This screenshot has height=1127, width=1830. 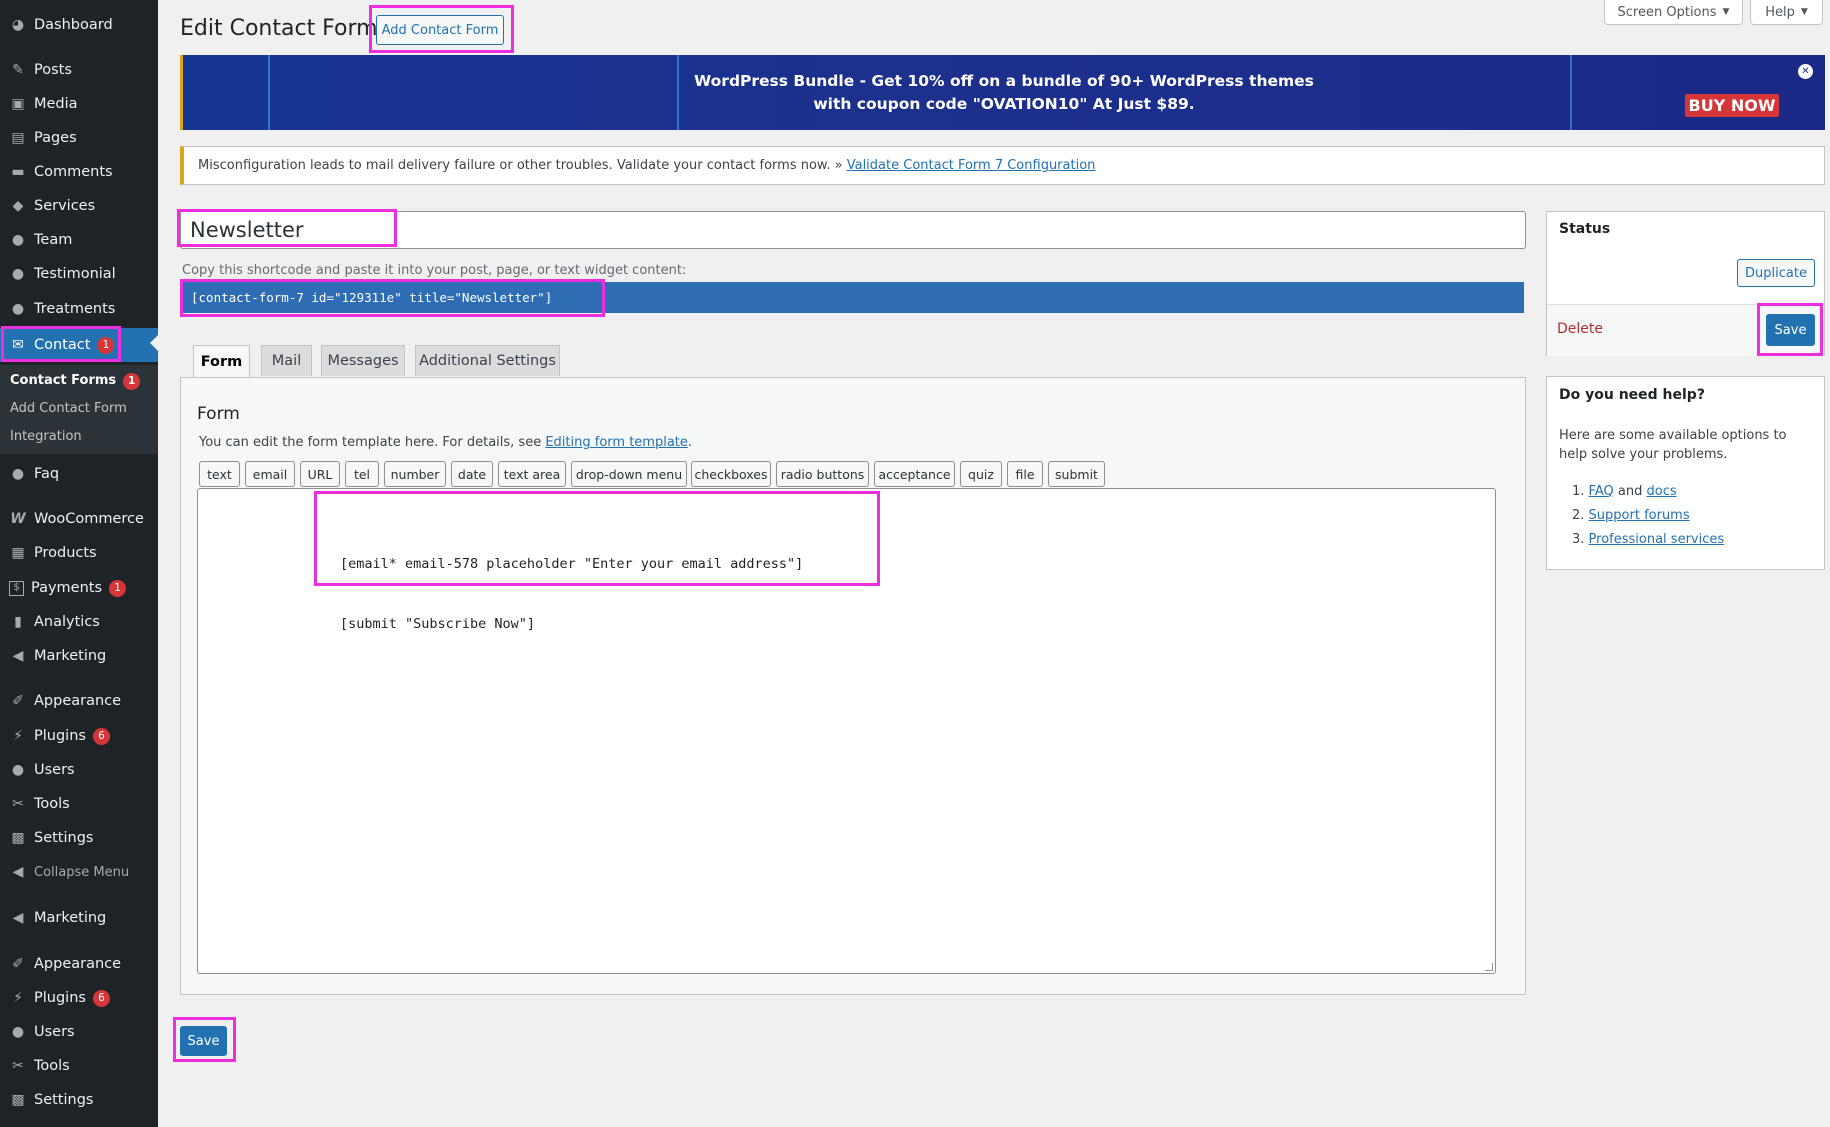 What do you see at coordinates (101, 998) in the screenshot?
I see `plugins-badge-2: 6` at bounding box center [101, 998].